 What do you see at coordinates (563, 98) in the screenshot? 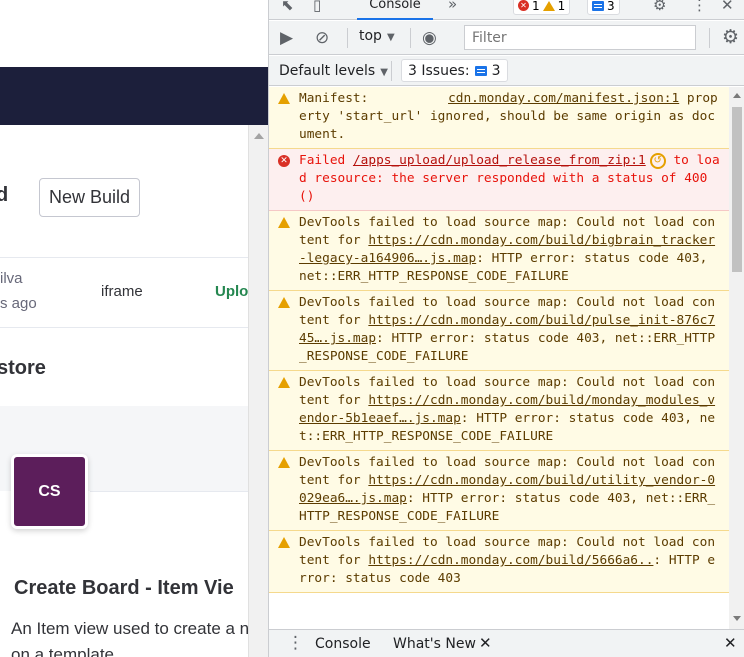
I see `message-source-link: cdn.monday.com/manifest.json:1` at bounding box center [563, 98].